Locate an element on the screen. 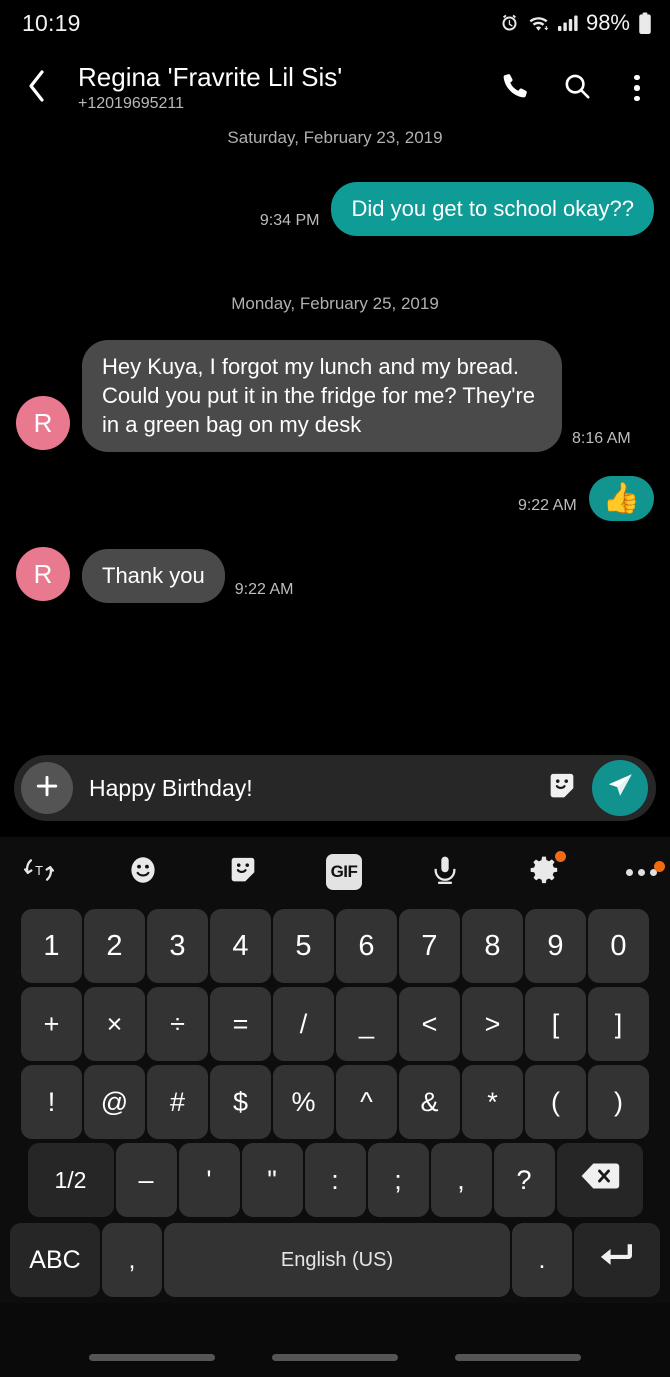  key-backspace is located at coordinates (599, 1180).